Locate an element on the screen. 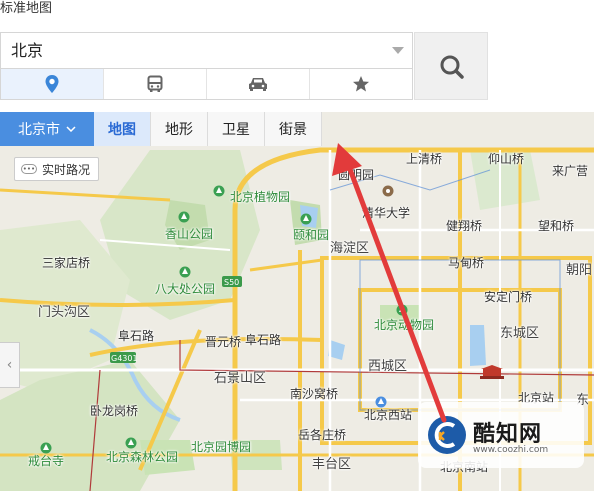  dropdown-caret-icon is located at coordinates (398, 50).